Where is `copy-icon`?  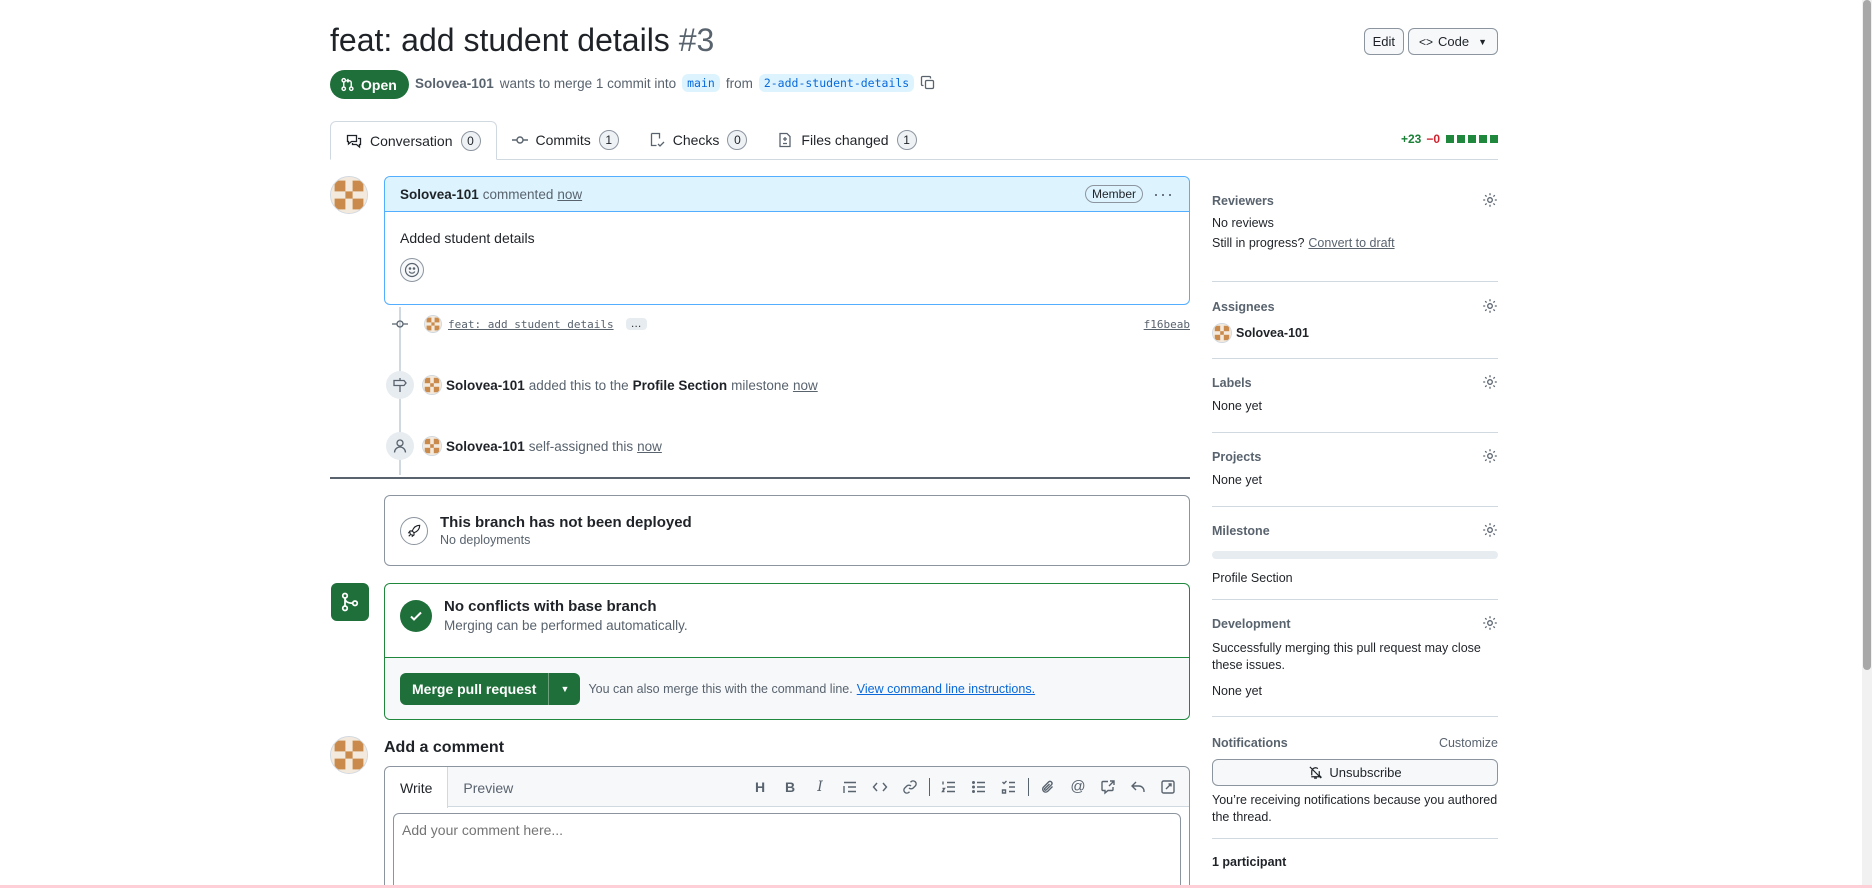
copy-icon is located at coordinates (928, 83).